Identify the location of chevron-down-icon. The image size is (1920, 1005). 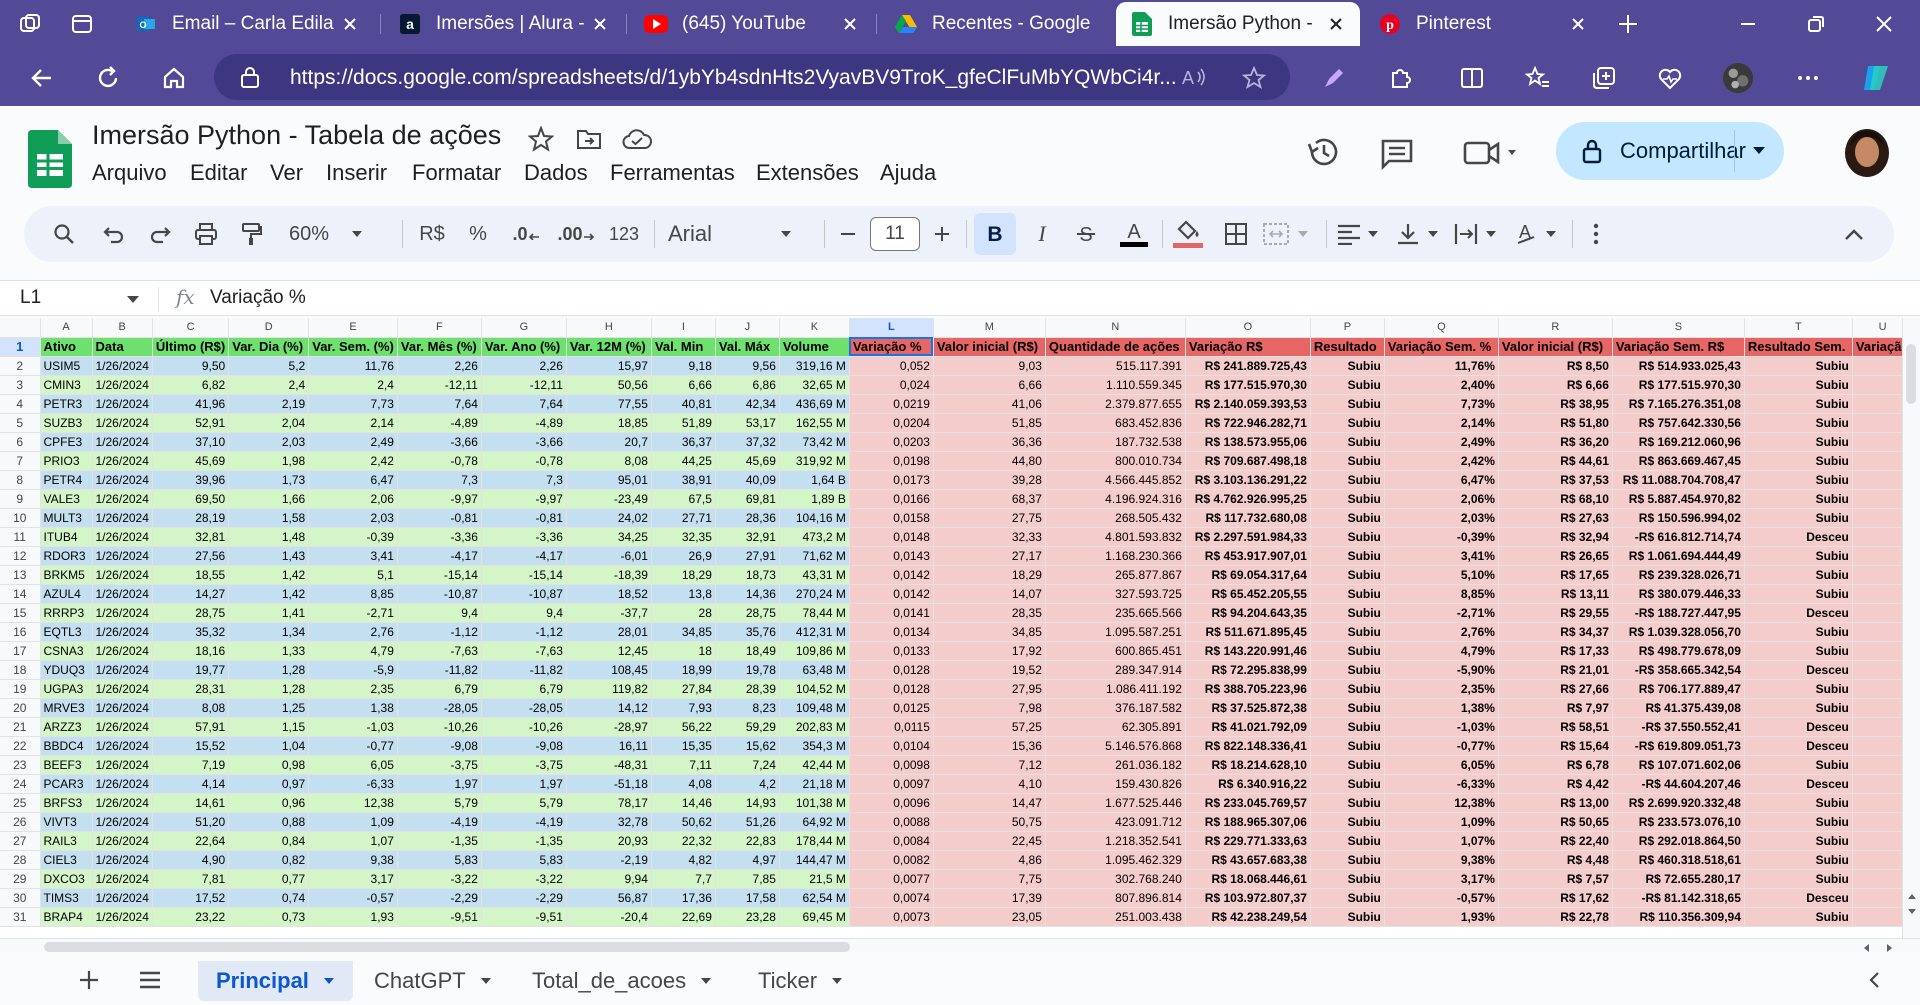
(133, 299).